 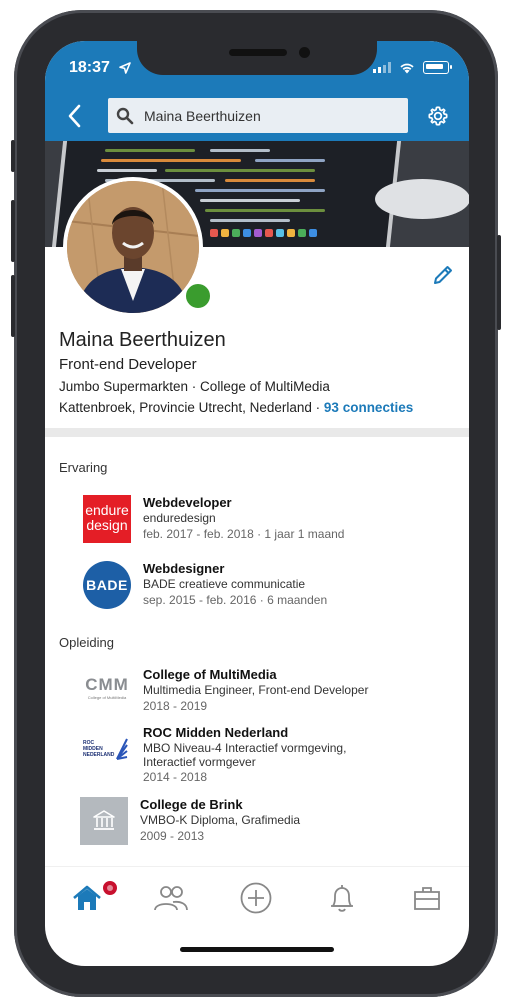 I want to click on education-section-title: Opleiding, so click(x=86, y=642).